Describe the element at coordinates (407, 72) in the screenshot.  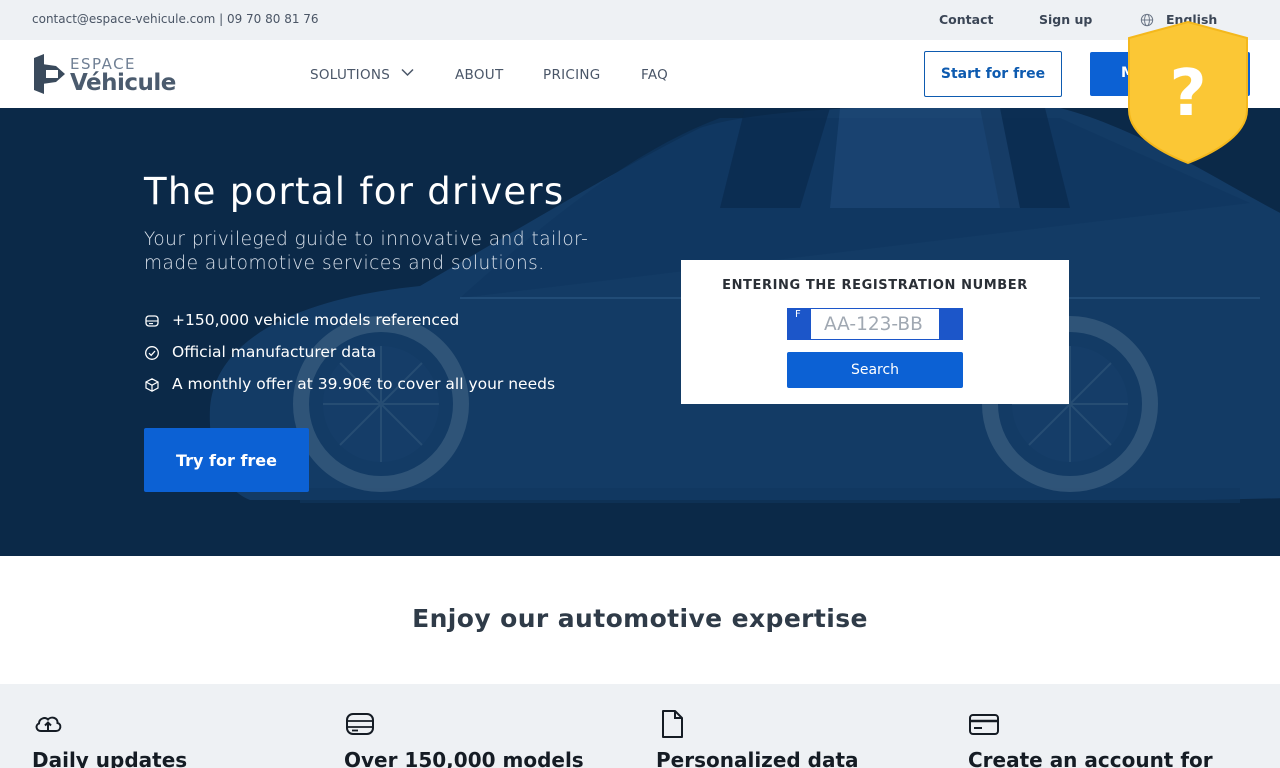
I see `chevron-down-icon` at that location.